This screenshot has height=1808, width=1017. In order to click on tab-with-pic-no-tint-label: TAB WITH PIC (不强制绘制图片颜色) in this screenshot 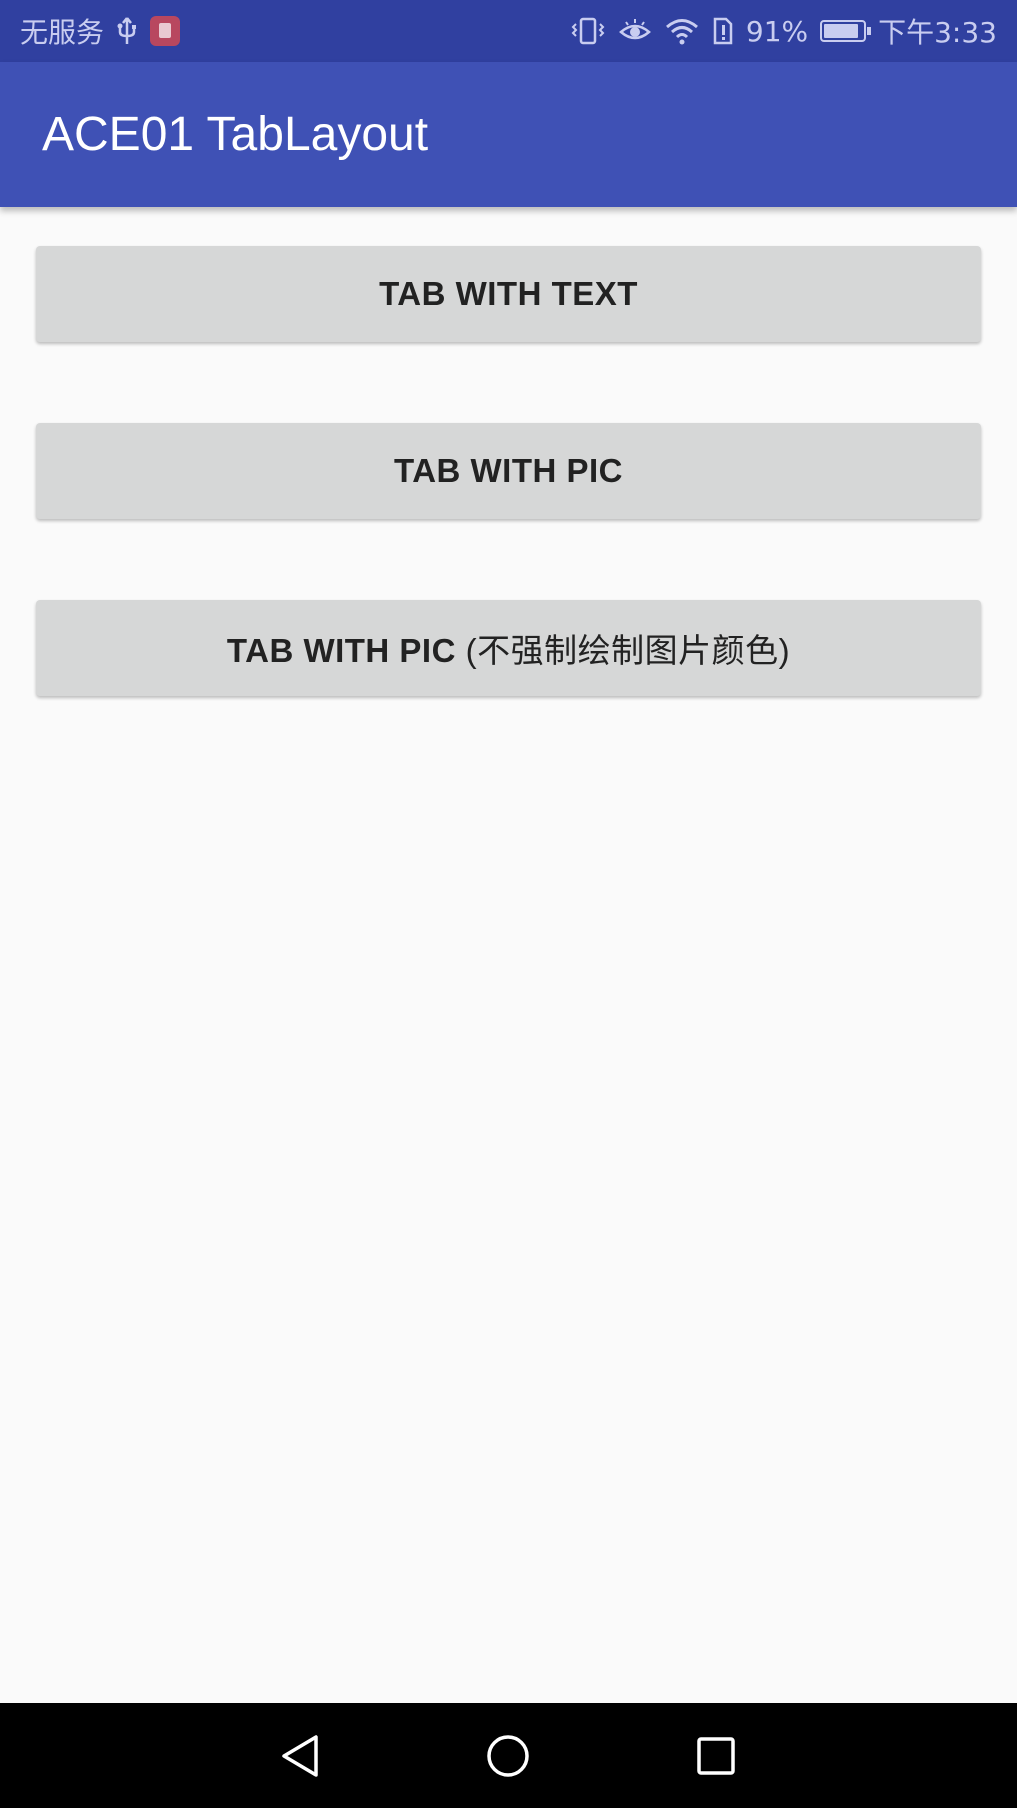, I will do `click(508, 648)`.